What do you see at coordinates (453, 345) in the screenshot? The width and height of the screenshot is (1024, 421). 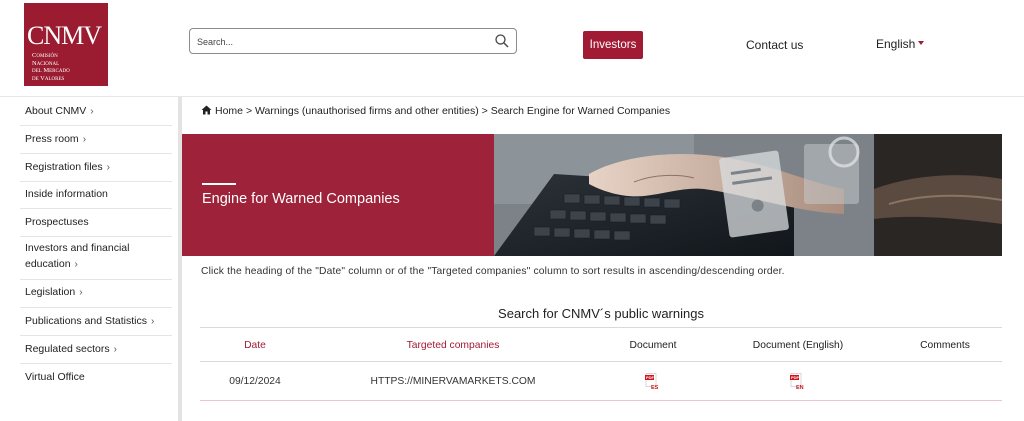 I see `column-header-targeted-companies: Targeted companies` at bounding box center [453, 345].